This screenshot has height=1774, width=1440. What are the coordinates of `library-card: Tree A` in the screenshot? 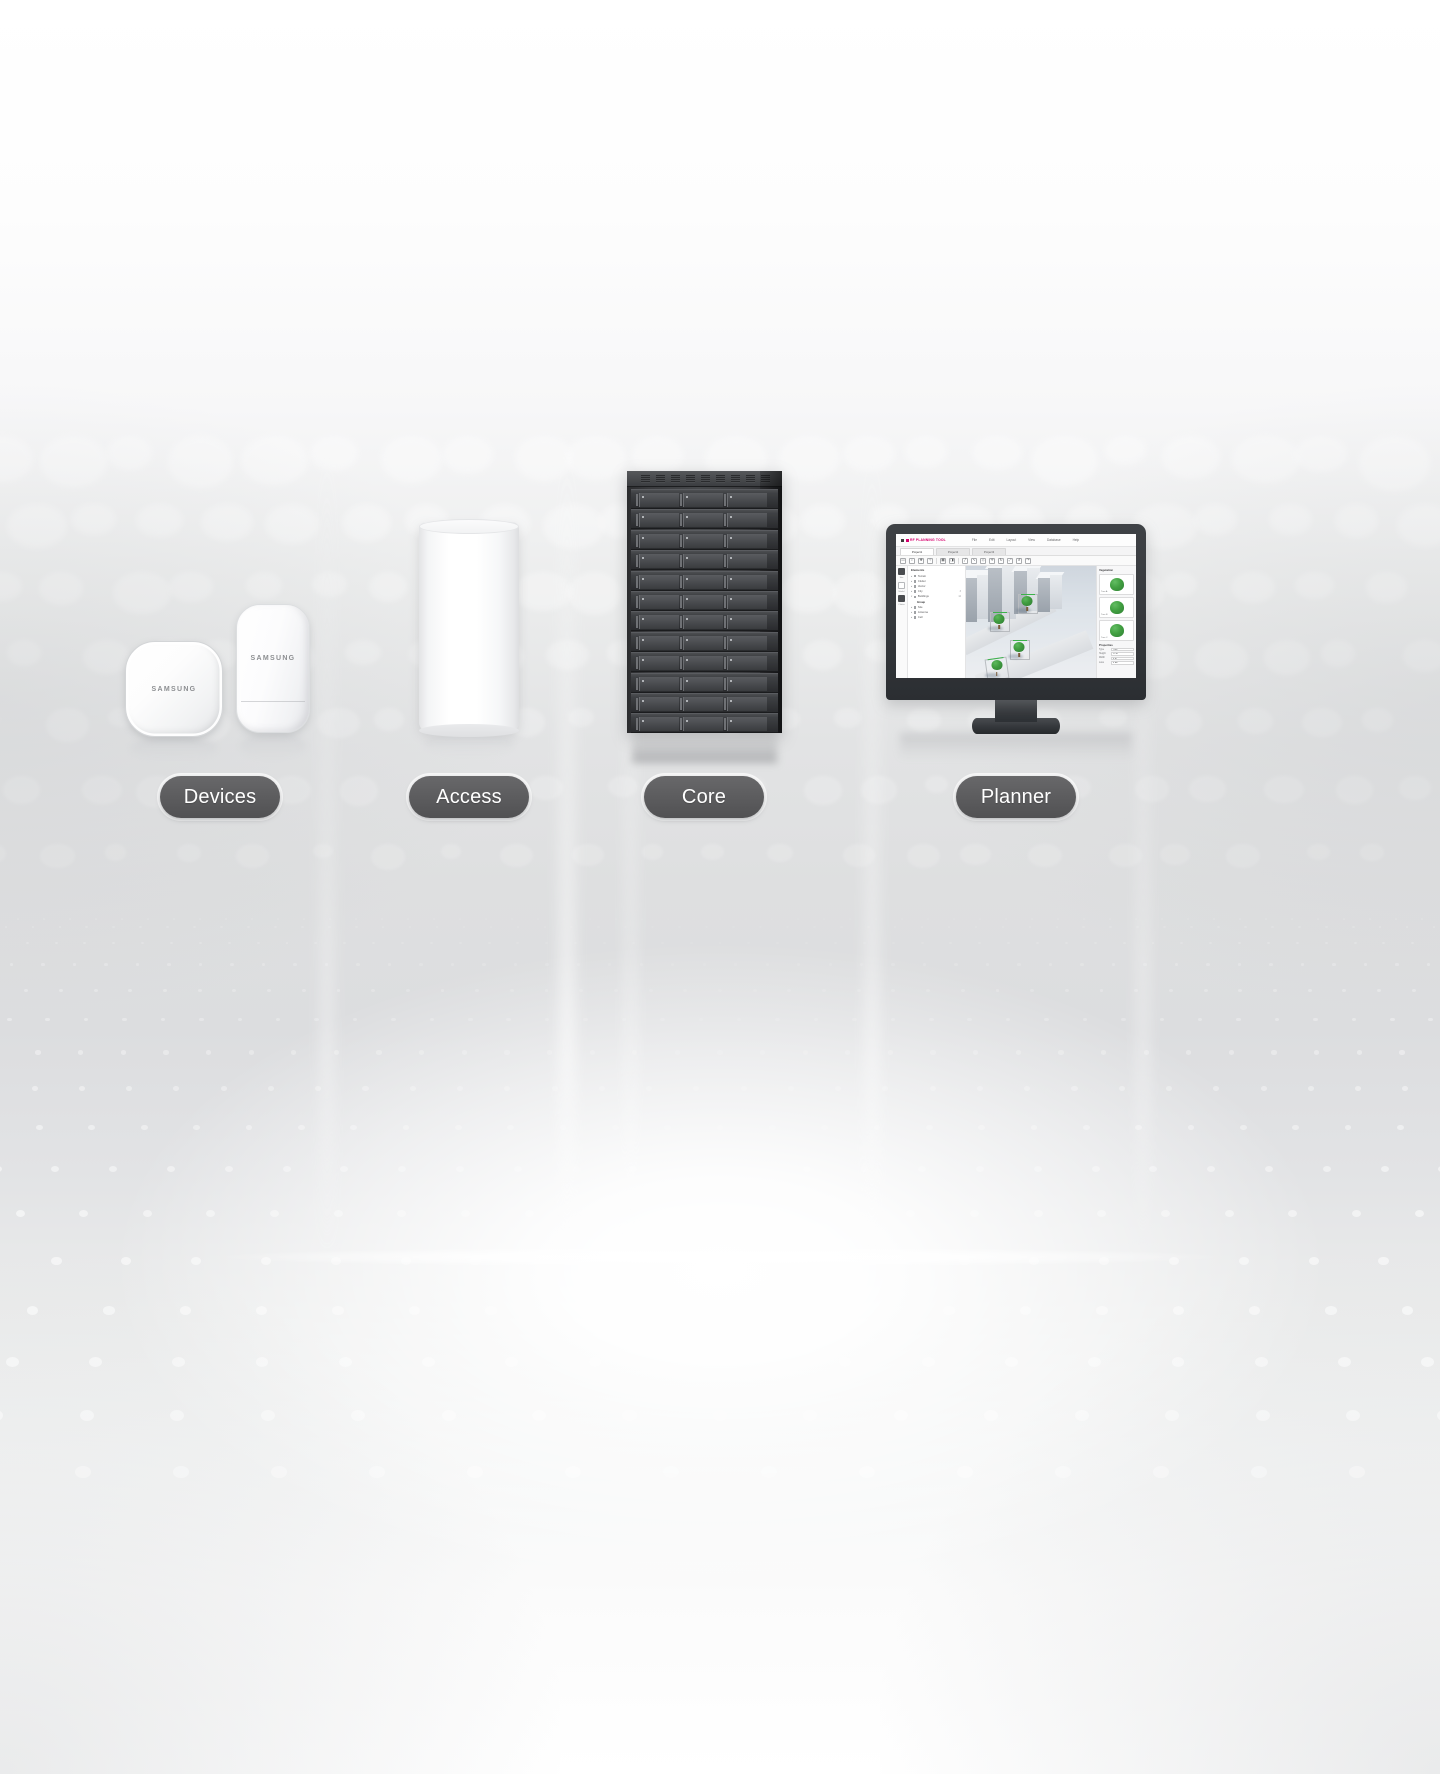 It's located at (1116, 584).